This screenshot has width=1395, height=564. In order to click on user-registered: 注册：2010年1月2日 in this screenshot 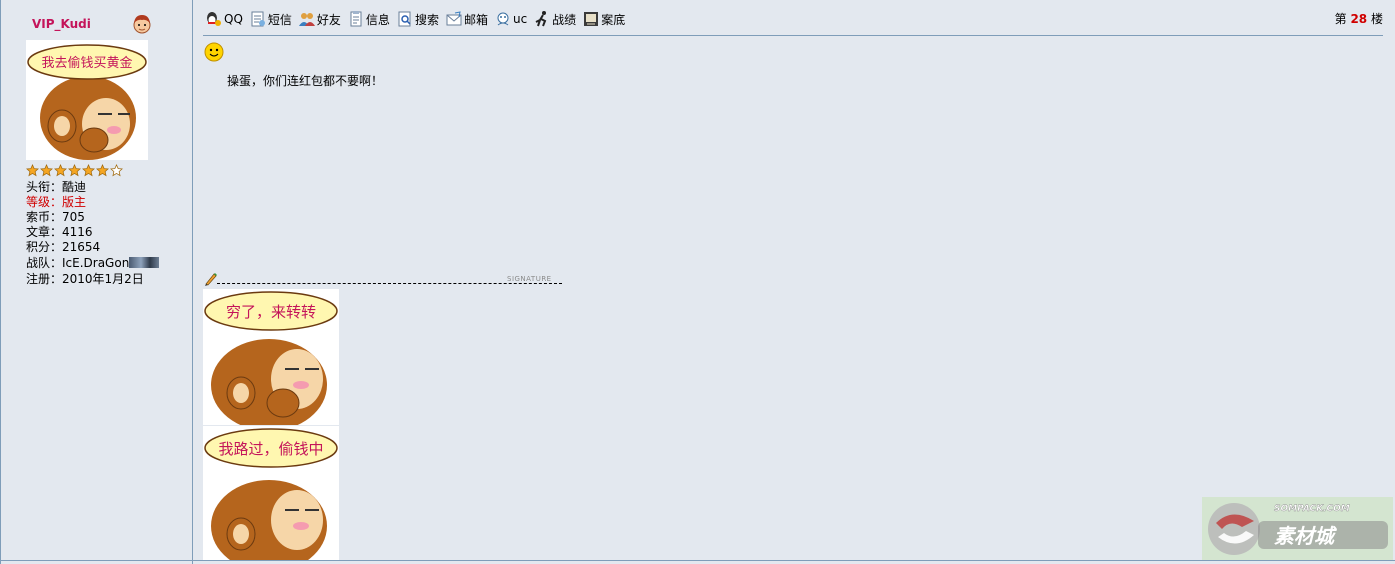, I will do `click(85, 279)`.